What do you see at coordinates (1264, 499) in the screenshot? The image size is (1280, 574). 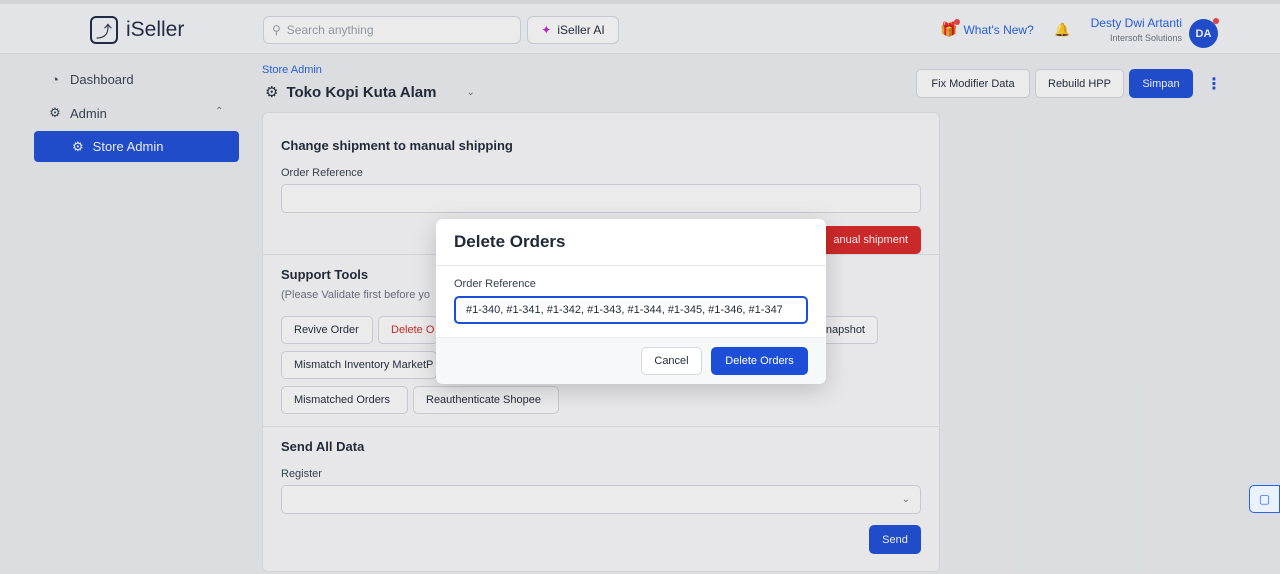 I see `chat-icon: ▢` at bounding box center [1264, 499].